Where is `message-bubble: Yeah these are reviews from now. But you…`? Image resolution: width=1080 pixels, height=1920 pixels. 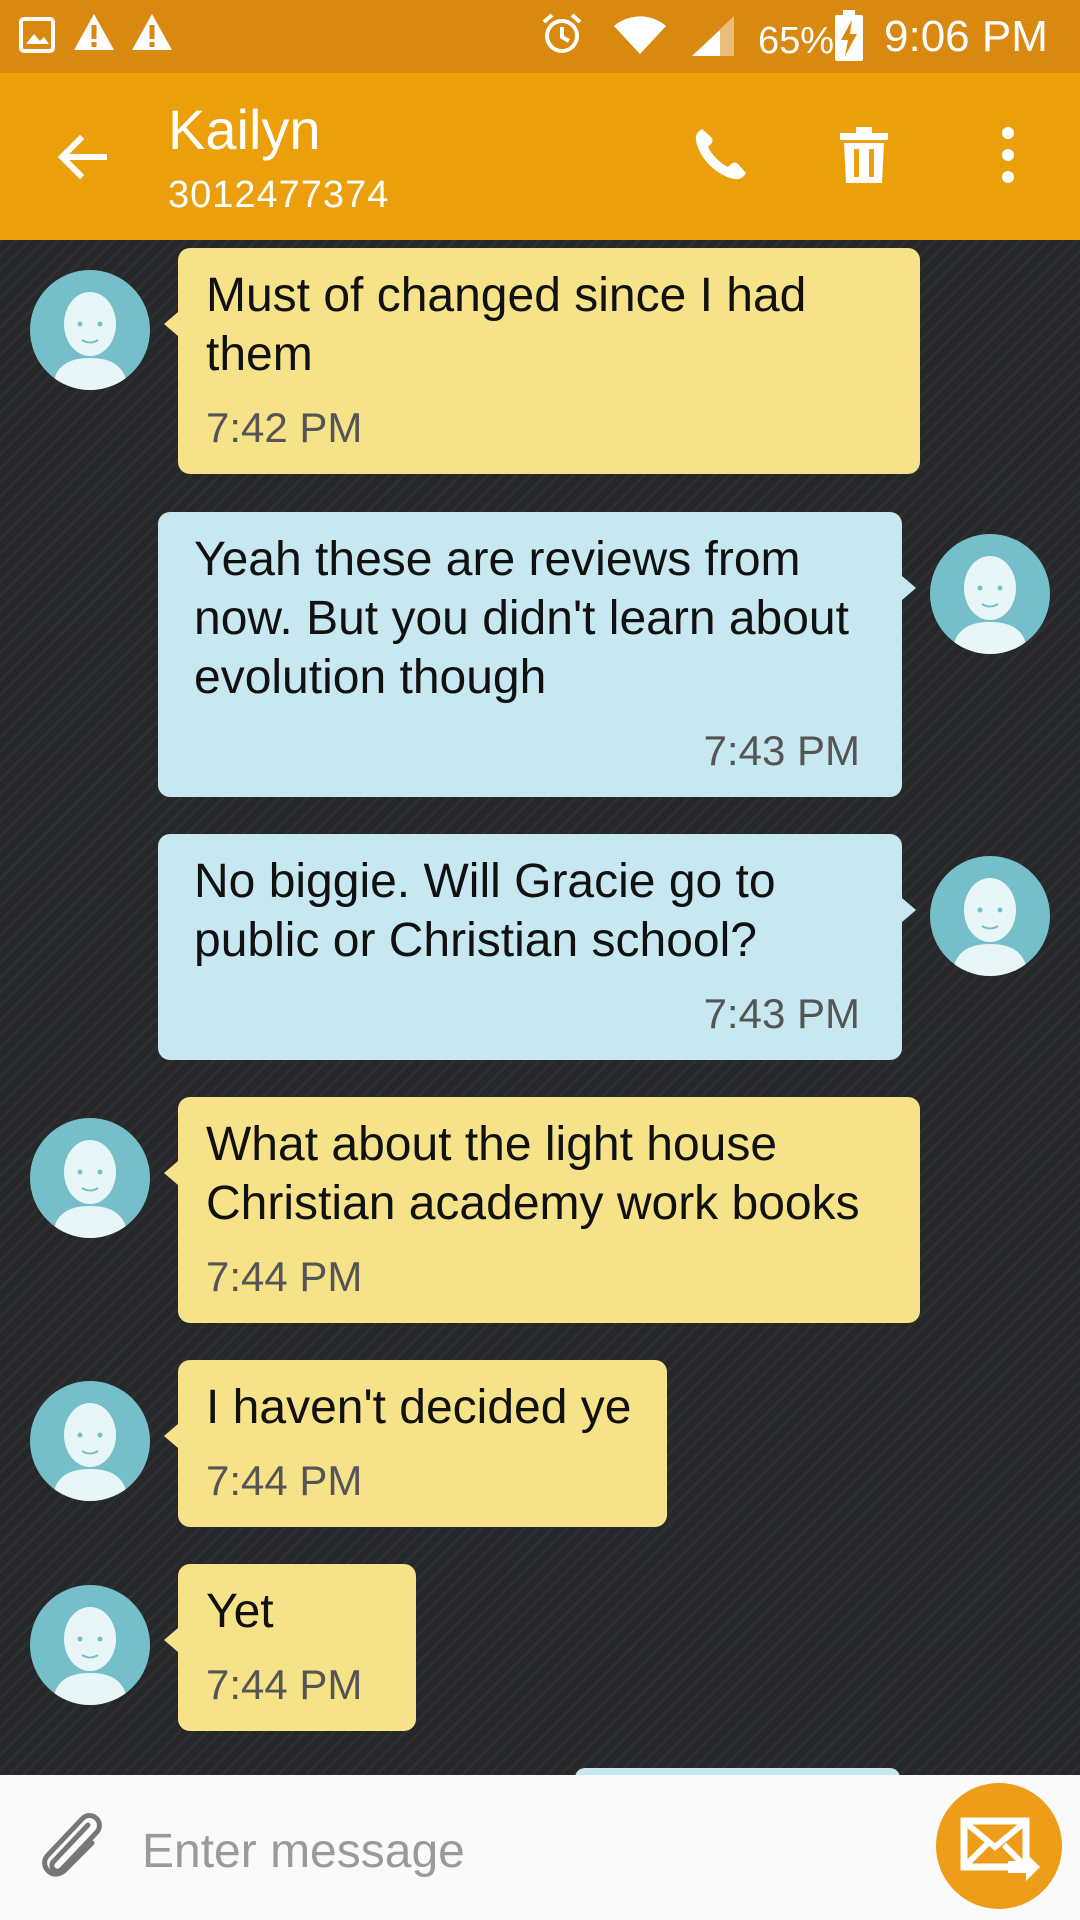 message-bubble: Yeah these are reviews from now. But you… is located at coordinates (537, 654).